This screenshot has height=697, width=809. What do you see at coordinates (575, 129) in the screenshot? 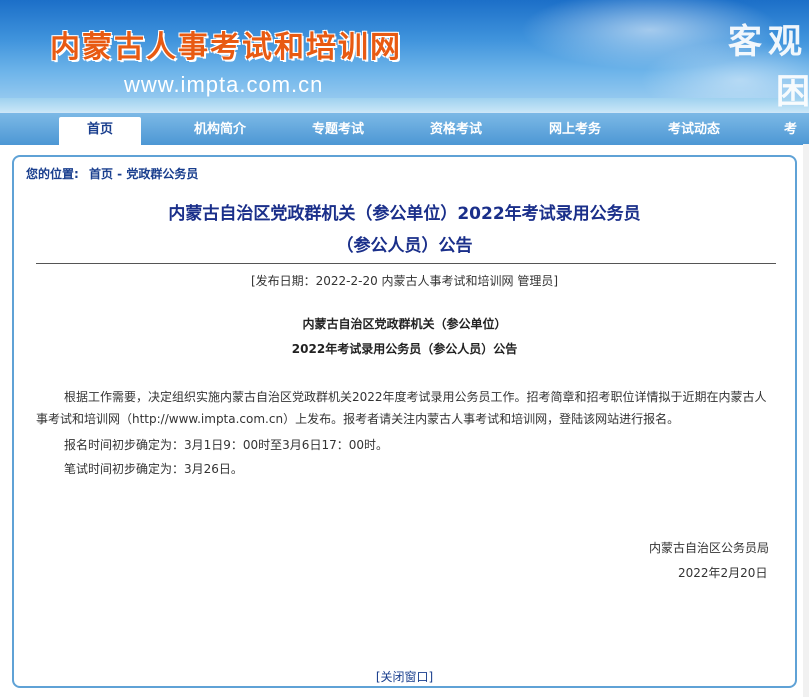
I see `nav-item-online-affairs: 网上考务` at bounding box center [575, 129].